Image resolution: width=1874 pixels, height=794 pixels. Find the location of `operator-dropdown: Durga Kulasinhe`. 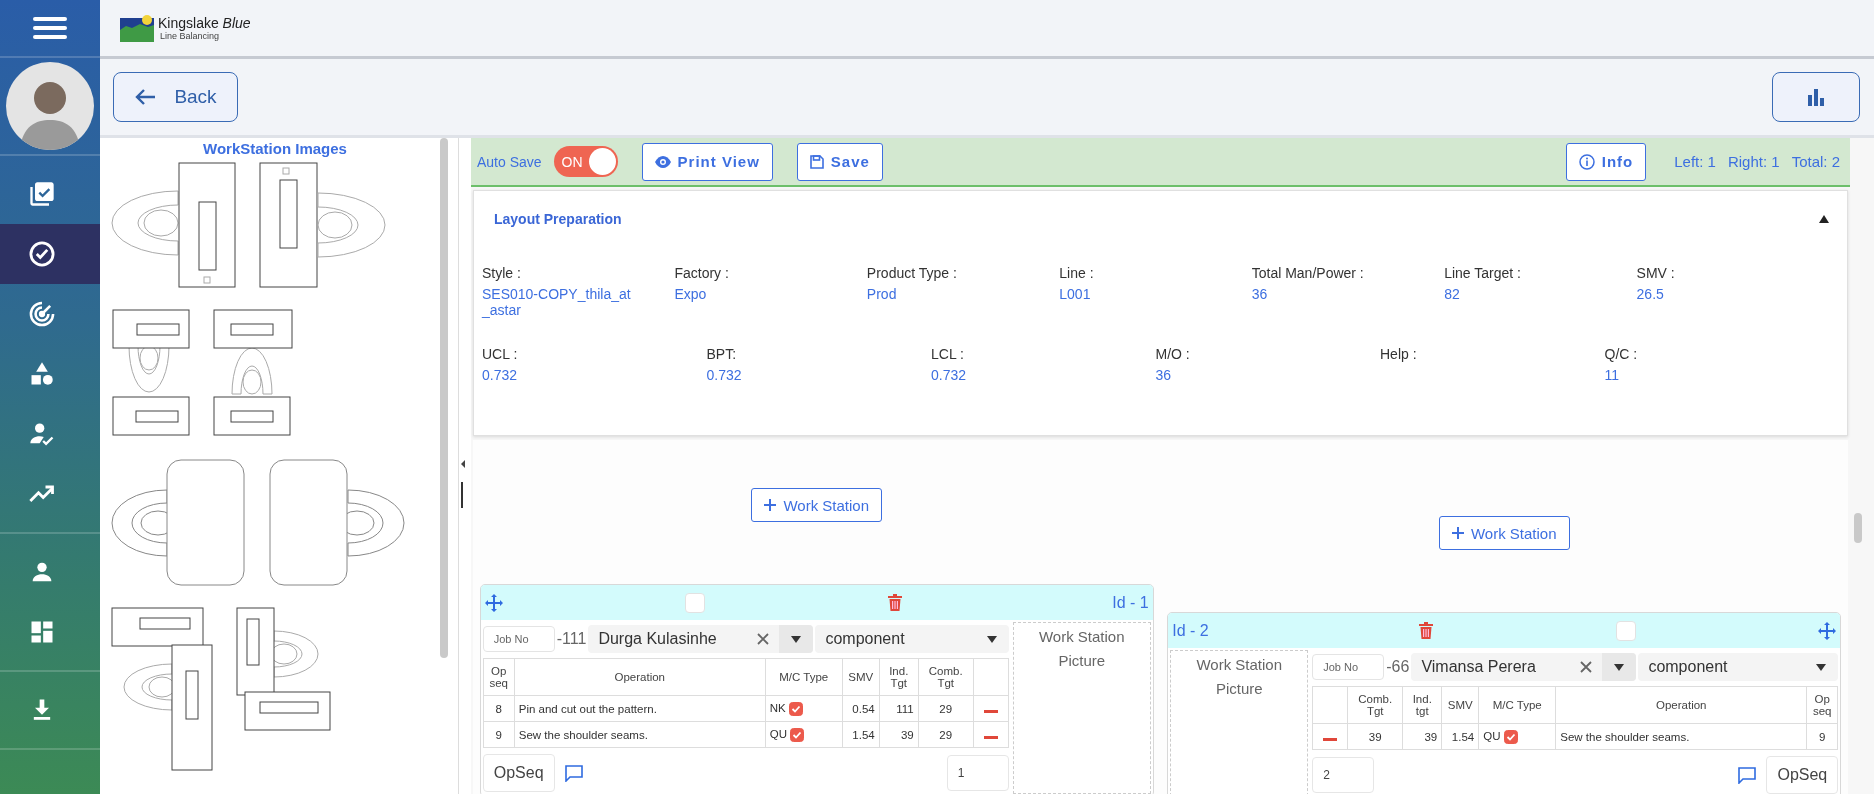

operator-dropdown: Durga Kulasinhe is located at coordinates (701, 639).